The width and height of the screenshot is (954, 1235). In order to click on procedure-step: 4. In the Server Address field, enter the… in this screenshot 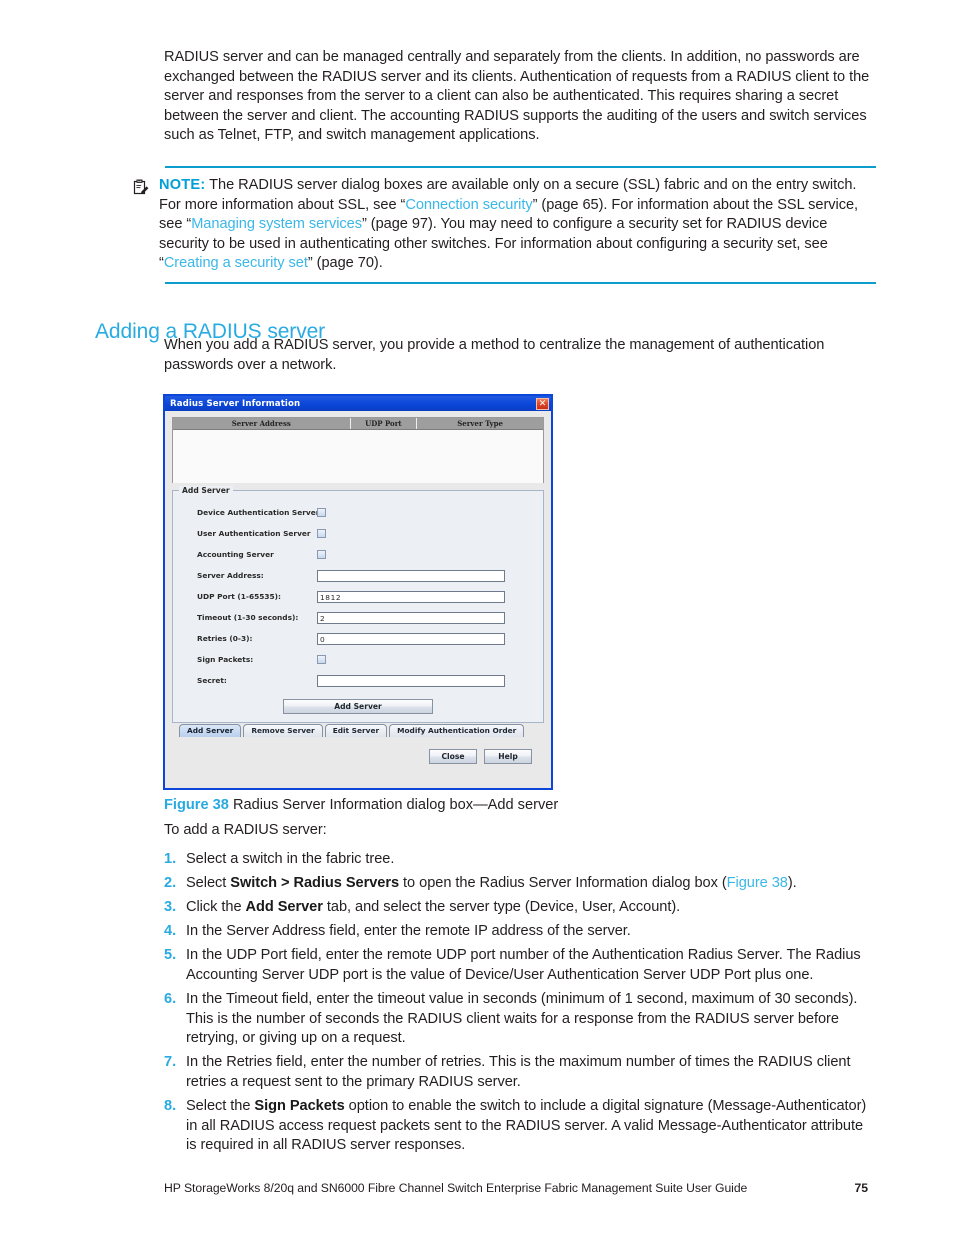, I will do `click(520, 932)`.